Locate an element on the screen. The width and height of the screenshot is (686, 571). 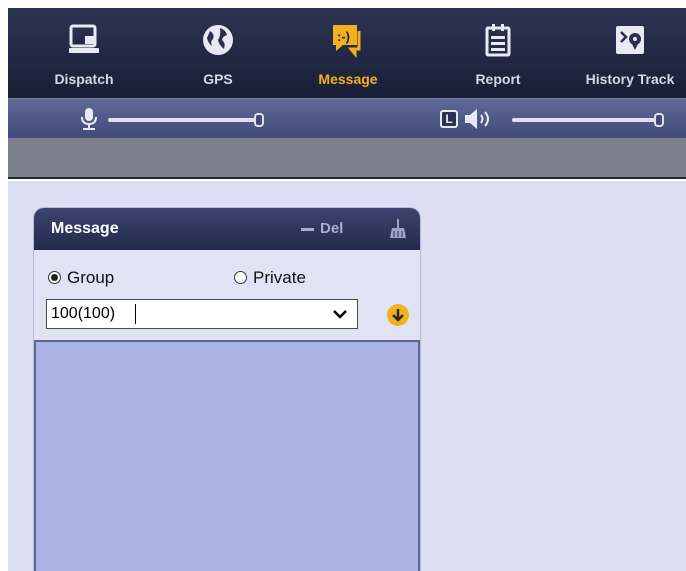
globe-icon is located at coordinates (218, 40).